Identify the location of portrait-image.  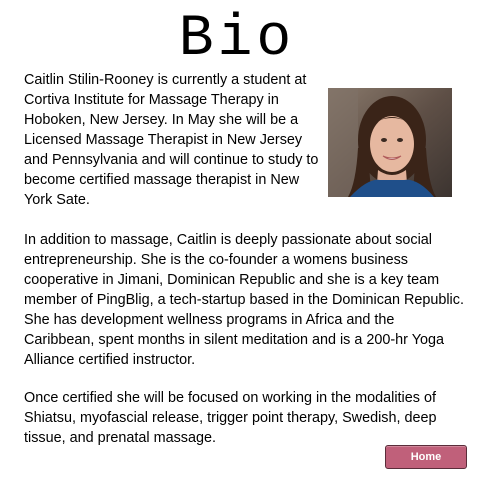
(390, 142).